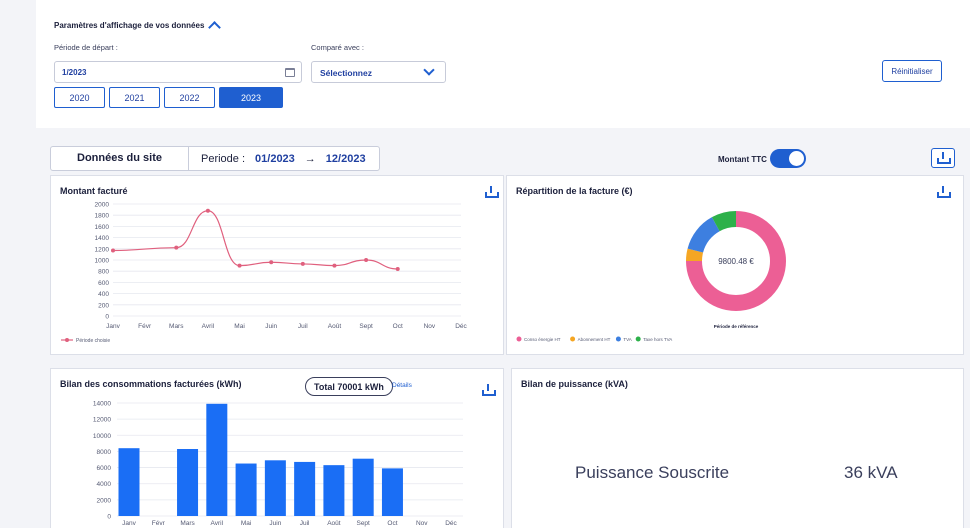 The height and width of the screenshot is (528, 970). I want to click on y-tick-label: 1800, so click(102, 216).